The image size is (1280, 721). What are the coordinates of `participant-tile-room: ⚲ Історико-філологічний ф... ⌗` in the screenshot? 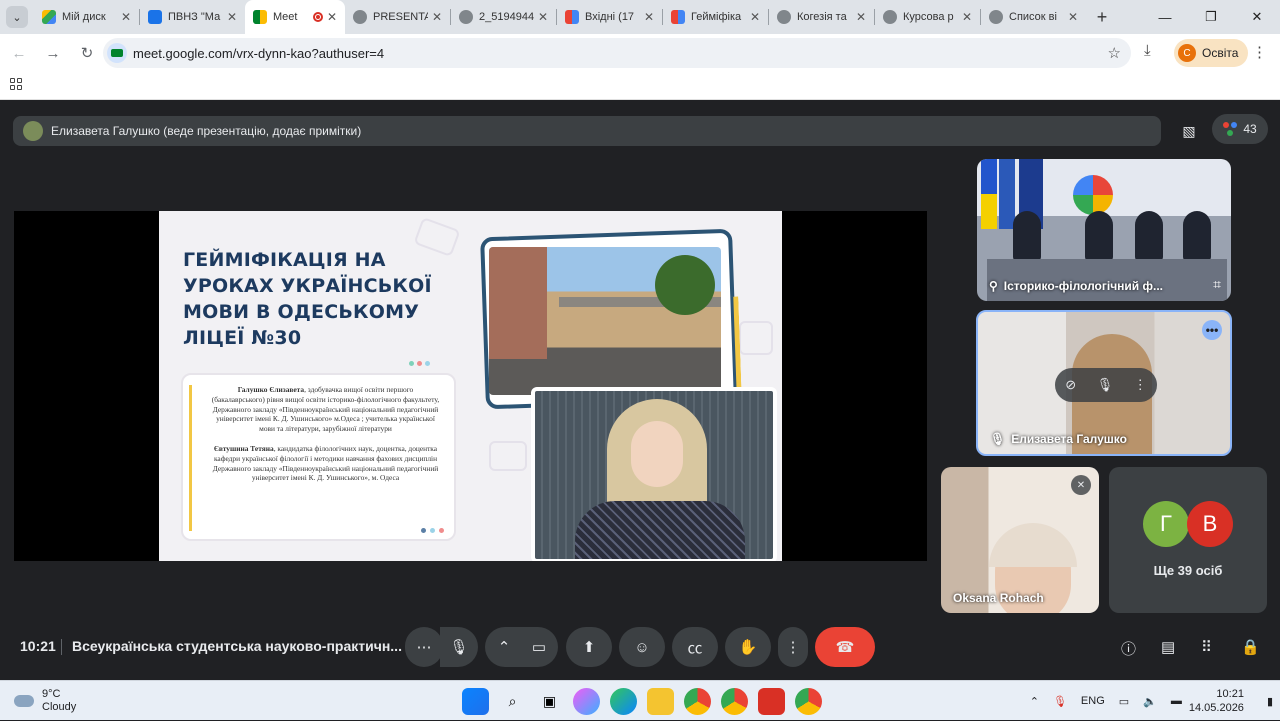 It's located at (1104, 230).